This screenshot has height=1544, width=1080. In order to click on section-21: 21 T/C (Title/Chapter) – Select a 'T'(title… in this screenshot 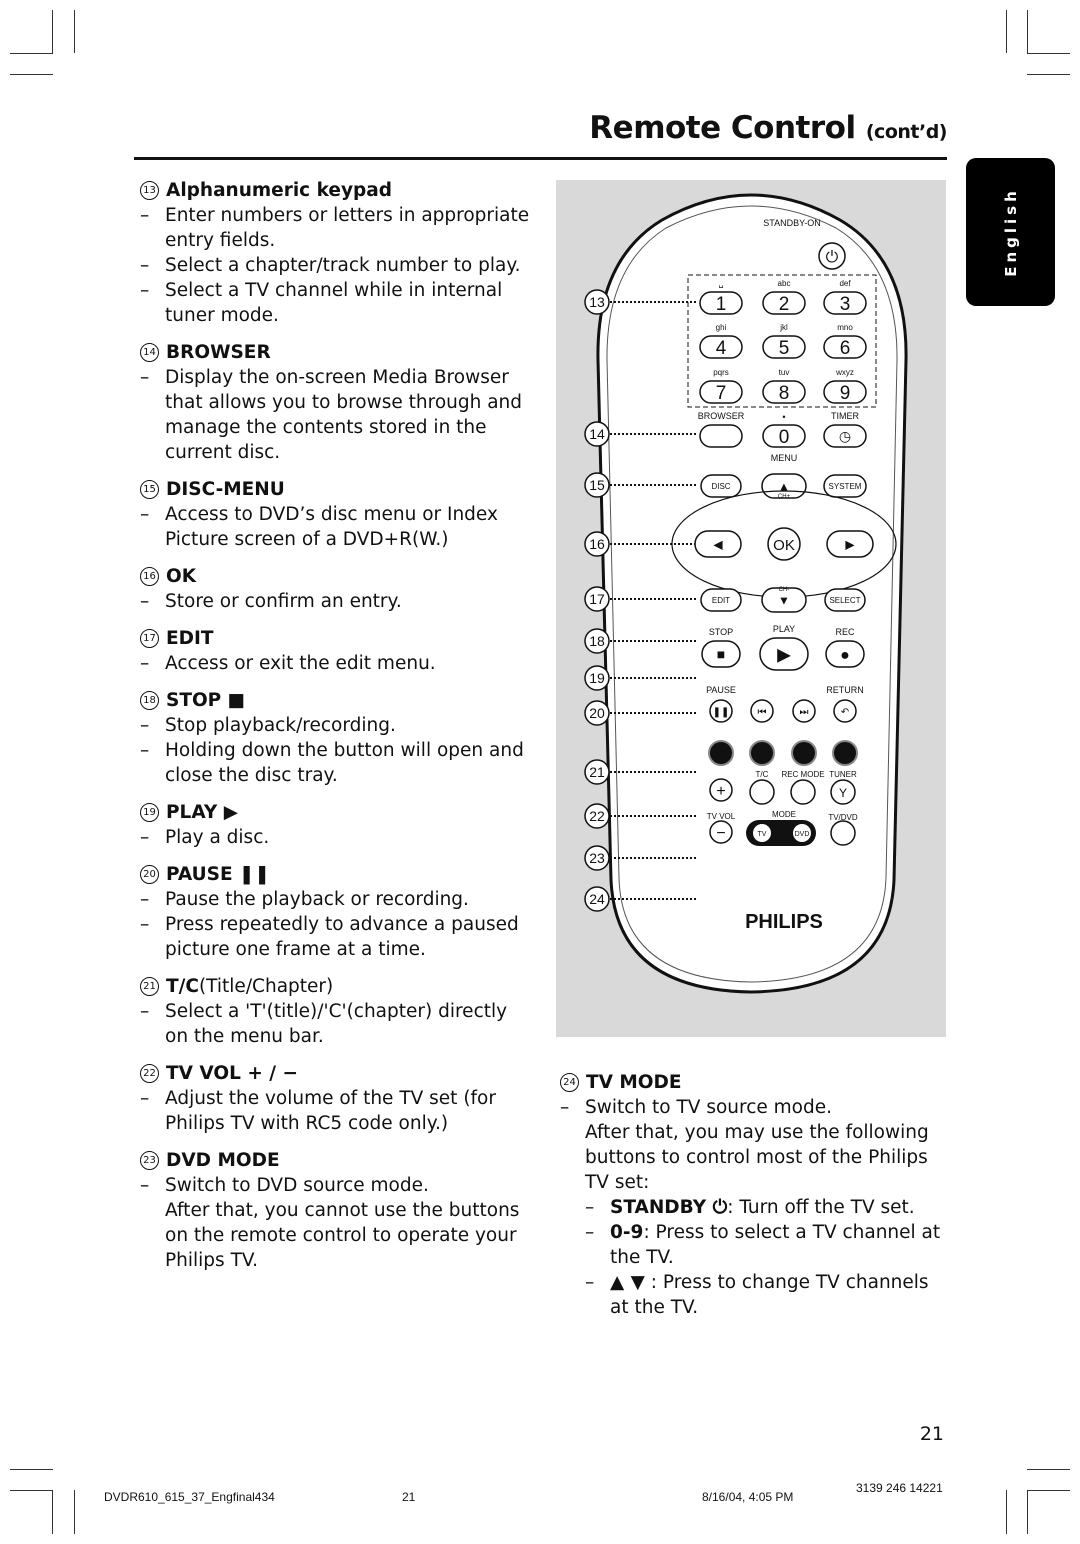, I will do `click(335, 1011)`.